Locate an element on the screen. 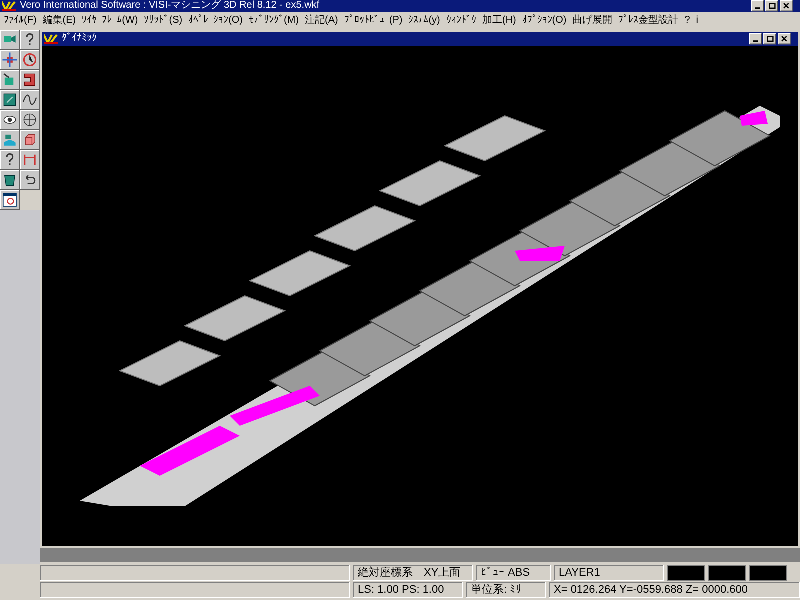  menu-item: ｳｨﾝﾄﾞｳ is located at coordinates (461, 21).